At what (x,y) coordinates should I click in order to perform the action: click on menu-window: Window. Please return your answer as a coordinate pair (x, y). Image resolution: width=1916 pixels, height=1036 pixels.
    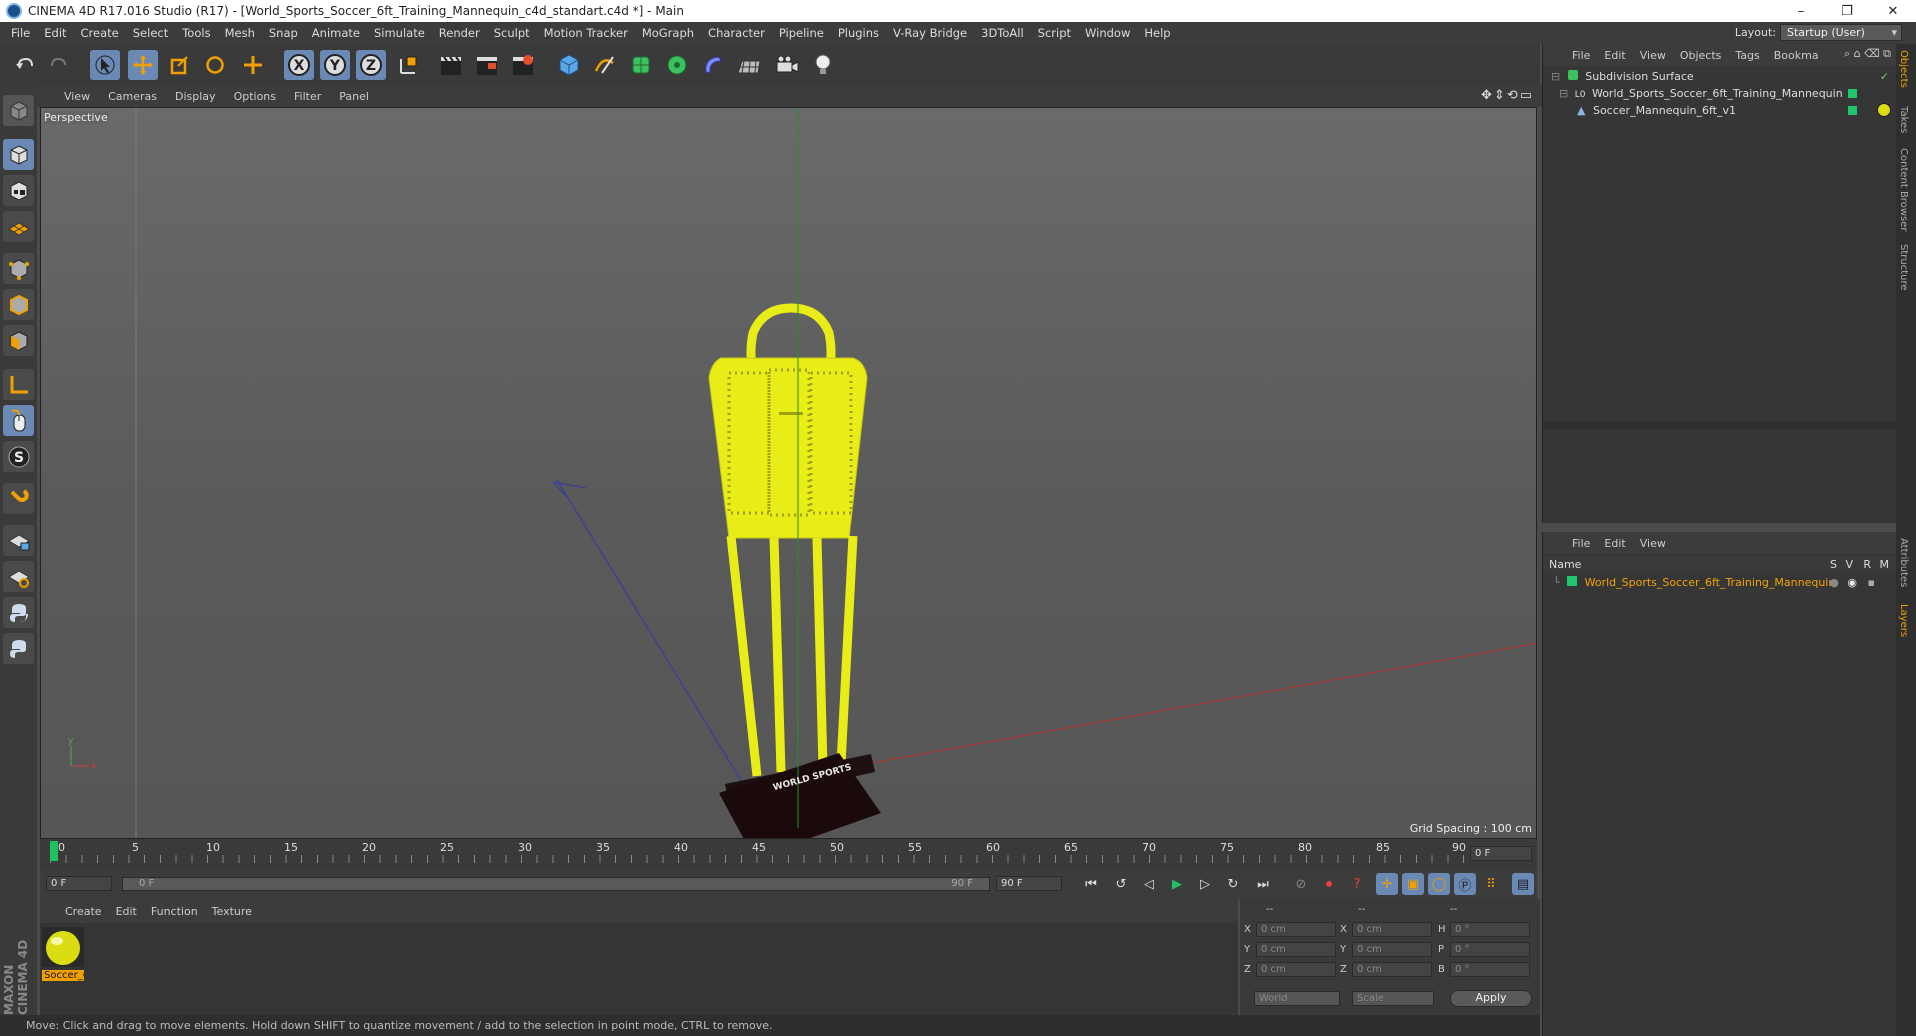
    Looking at the image, I should click on (1107, 33).